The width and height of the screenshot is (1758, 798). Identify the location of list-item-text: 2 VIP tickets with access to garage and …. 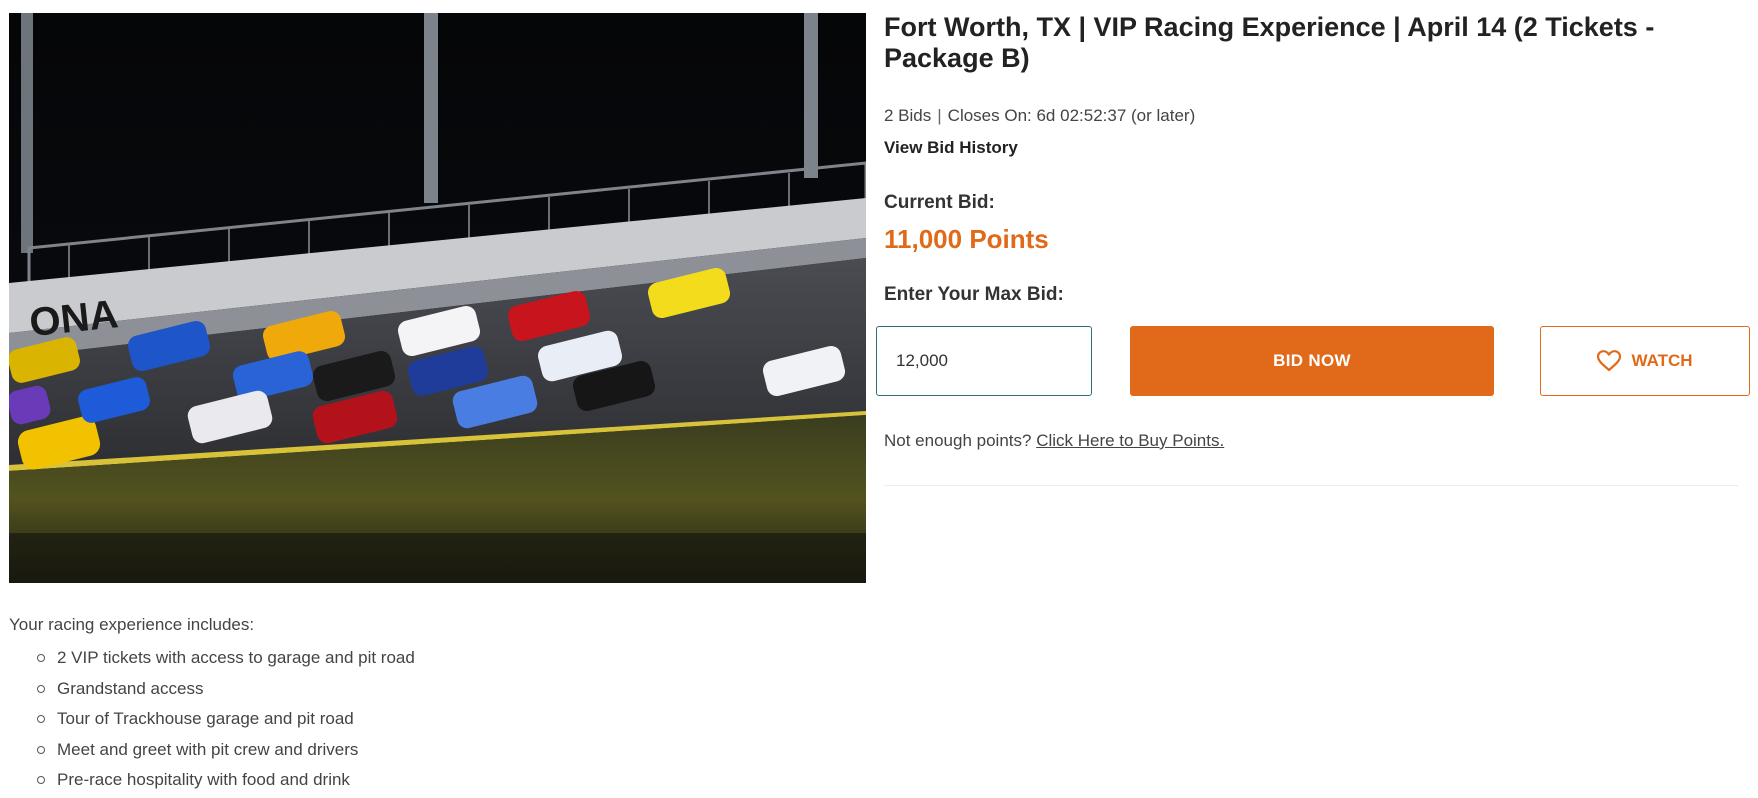
(236, 657).